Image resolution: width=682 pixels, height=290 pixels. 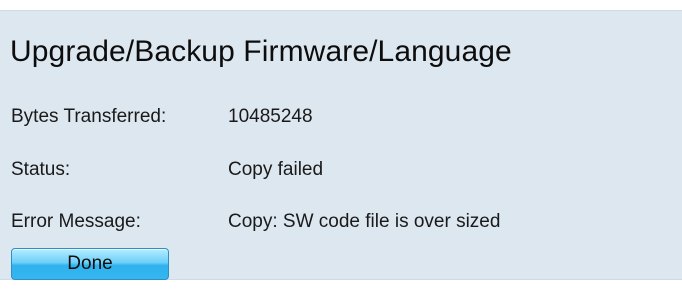 What do you see at coordinates (261, 51) in the screenshot?
I see `page-title: Upgrade/Backup Firmware/Language` at bounding box center [261, 51].